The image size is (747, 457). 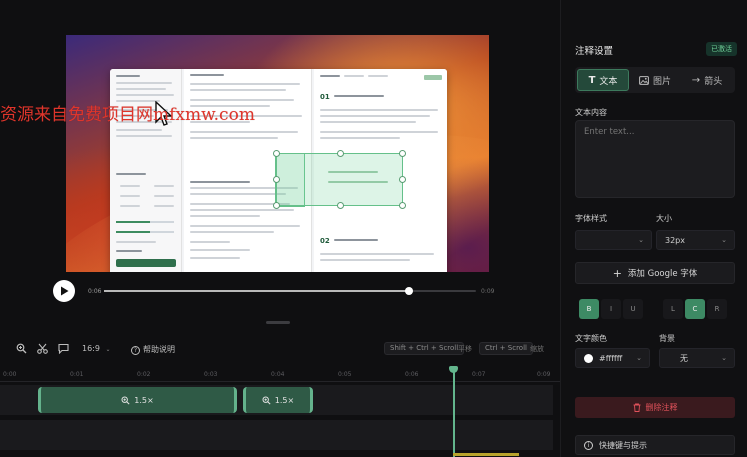 What do you see at coordinates (617, 273) in the screenshot?
I see `plus-icon: +` at bounding box center [617, 273].